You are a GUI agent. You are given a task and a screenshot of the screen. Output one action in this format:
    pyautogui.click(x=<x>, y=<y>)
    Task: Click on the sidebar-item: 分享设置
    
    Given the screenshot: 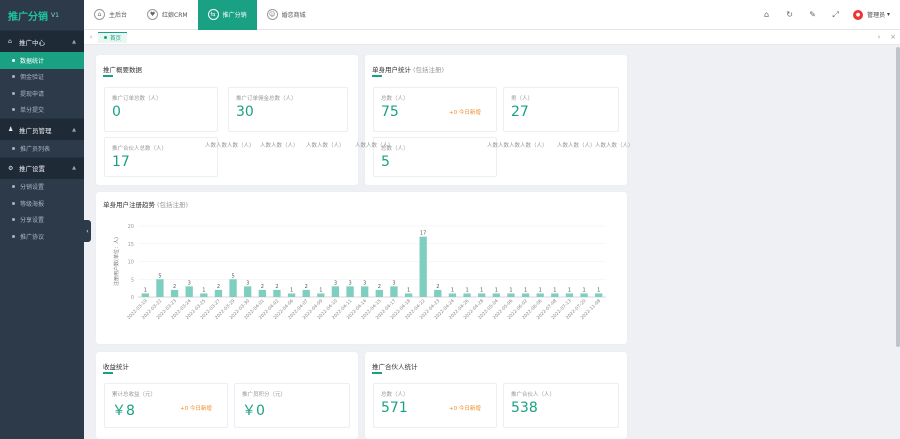 What is the action you would take?
    pyautogui.click(x=42, y=220)
    